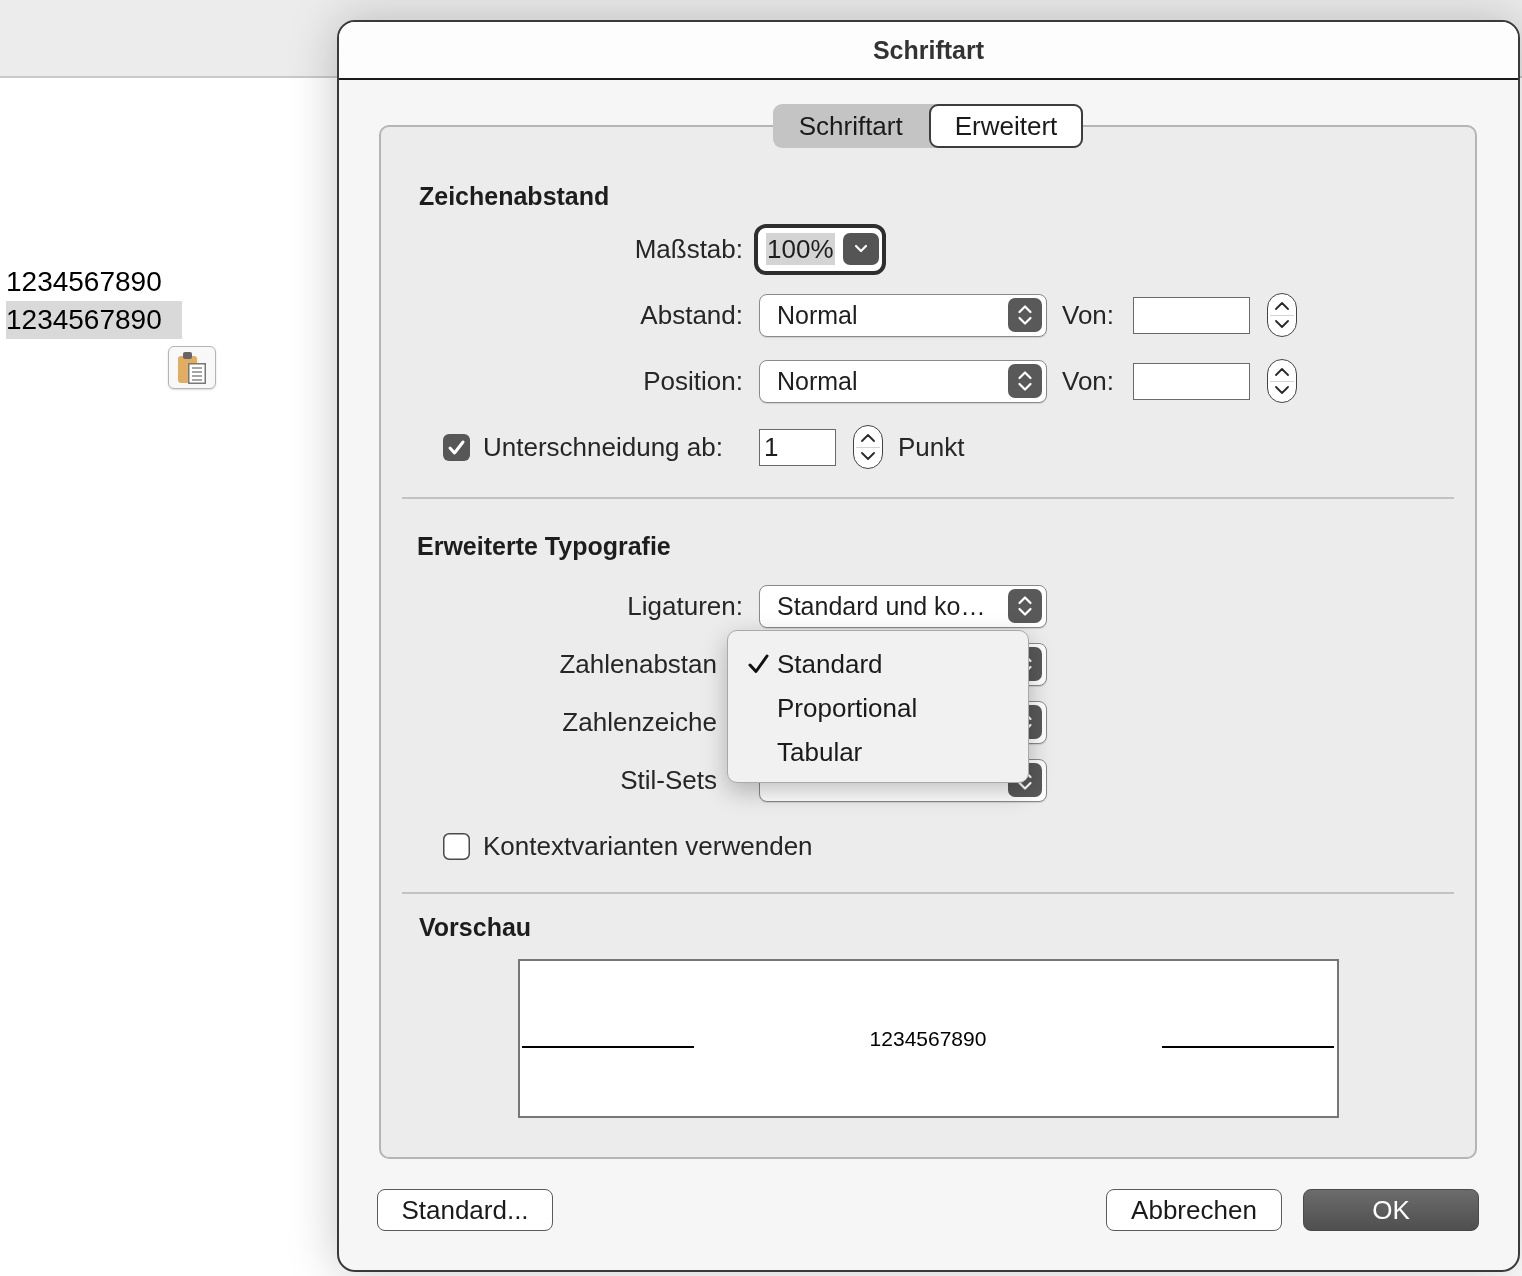  What do you see at coordinates (931, 447) in the screenshot?
I see `unit-label: Punkt` at bounding box center [931, 447].